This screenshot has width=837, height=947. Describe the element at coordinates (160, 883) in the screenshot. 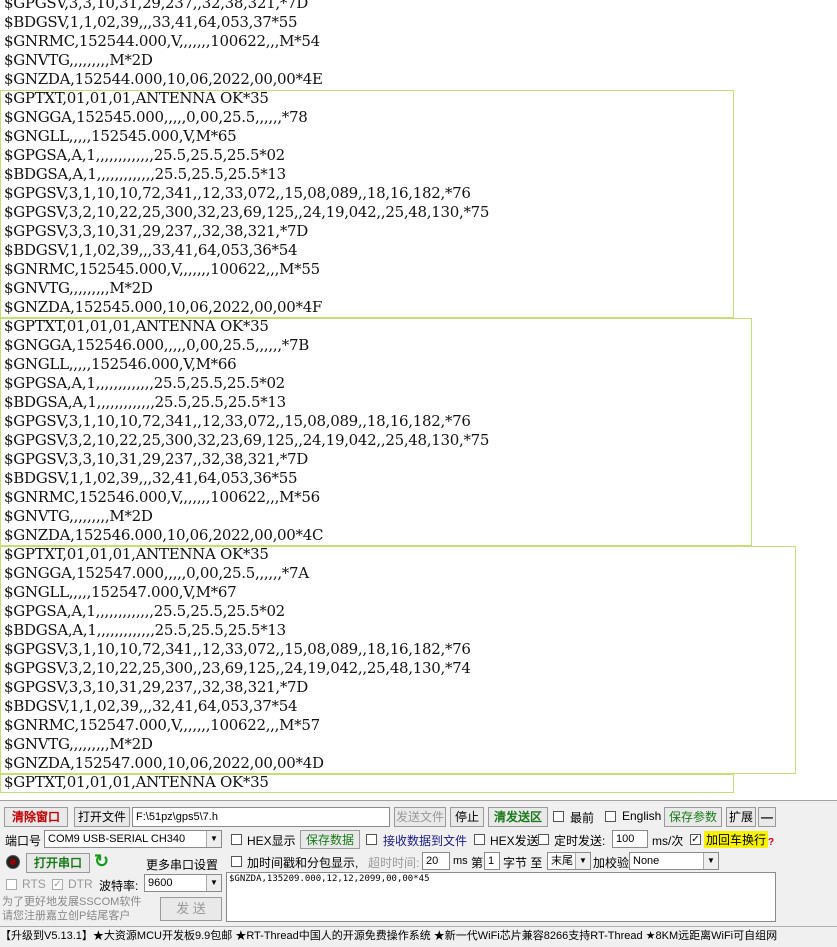

I see `baud-value: 9600` at that location.